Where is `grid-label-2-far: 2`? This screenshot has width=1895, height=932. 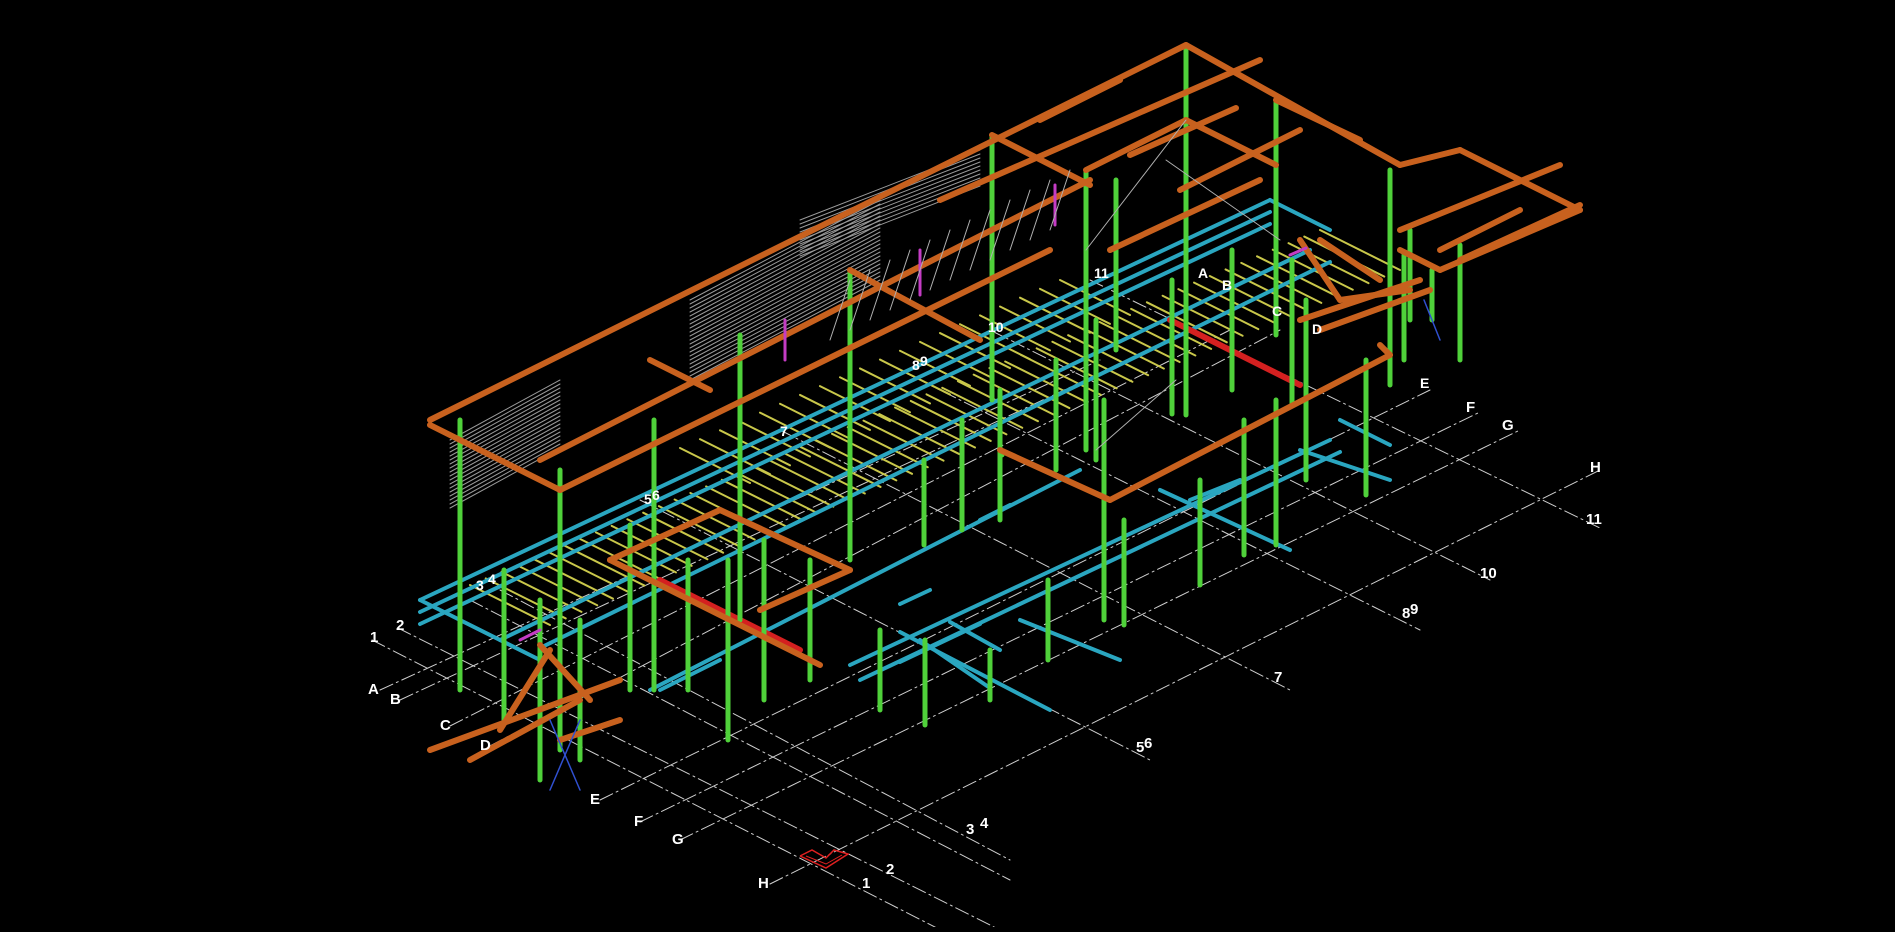 grid-label-2-far: 2 is located at coordinates (400, 625).